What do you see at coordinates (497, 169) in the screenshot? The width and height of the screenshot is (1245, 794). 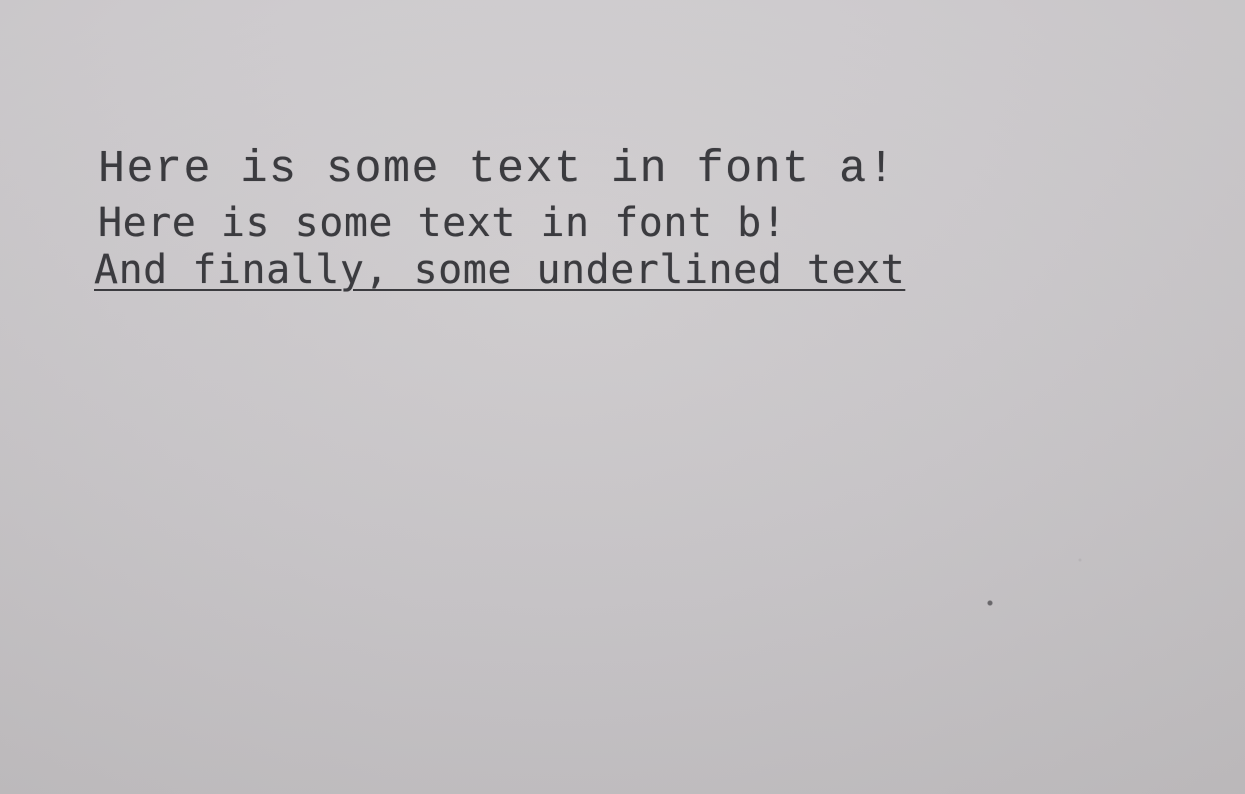 I see `font-a-text-line: Here is some text in font a!` at bounding box center [497, 169].